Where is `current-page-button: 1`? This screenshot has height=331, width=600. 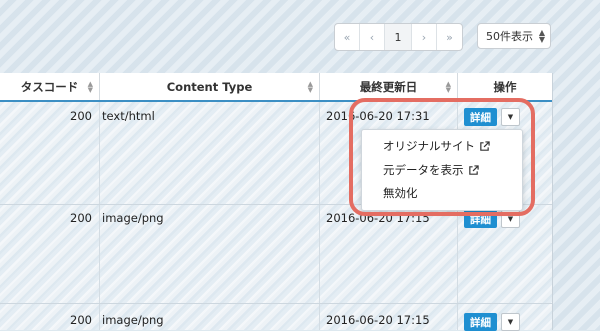 current-page-button: 1 is located at coordinates (398, 37).